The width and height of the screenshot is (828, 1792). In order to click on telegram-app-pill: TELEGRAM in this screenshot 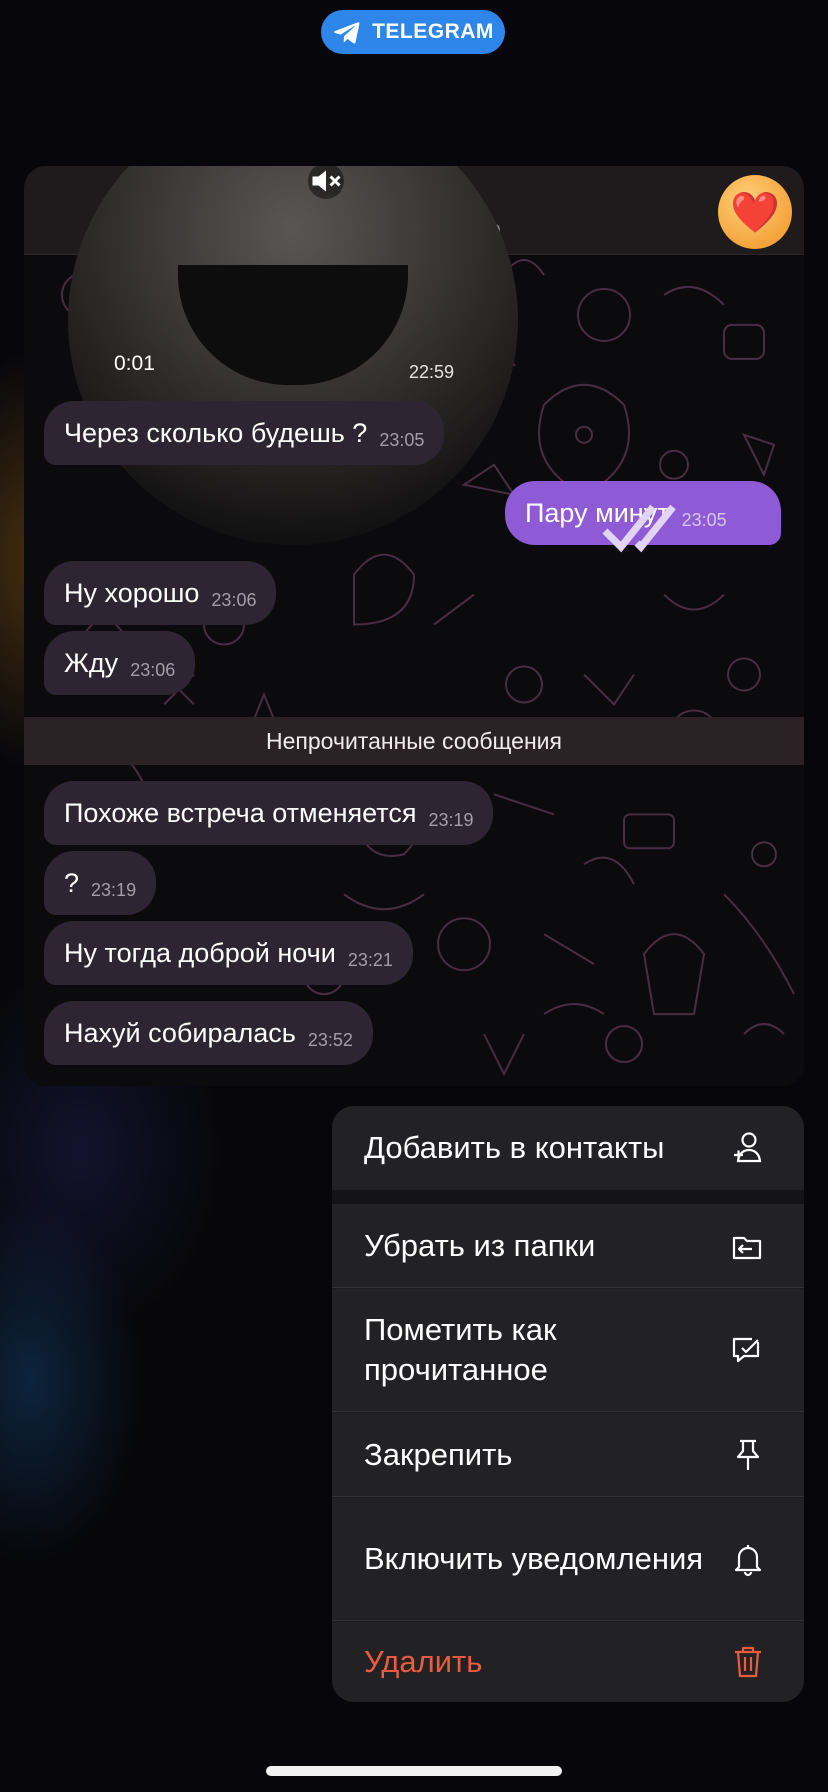, I will do `click(413, 32)`.